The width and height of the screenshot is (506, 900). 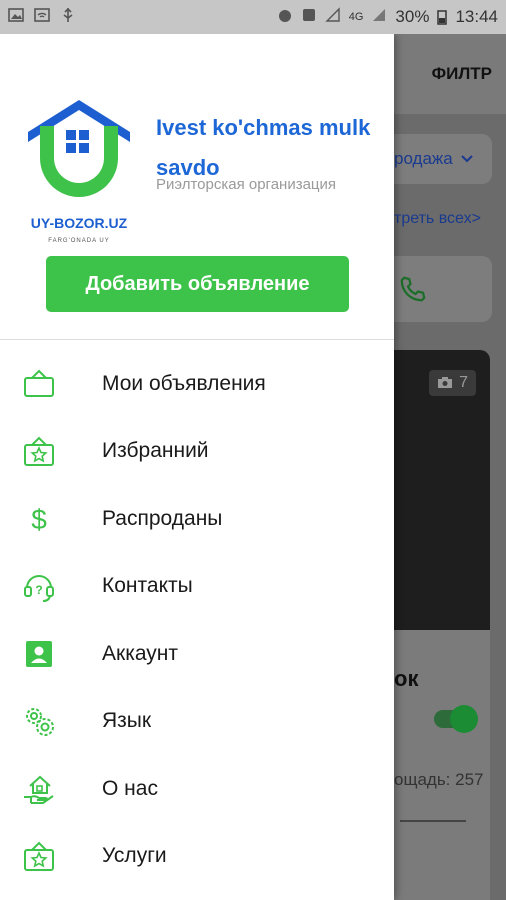 I want to click on house-hand-icon, so click(x=39, y=789).